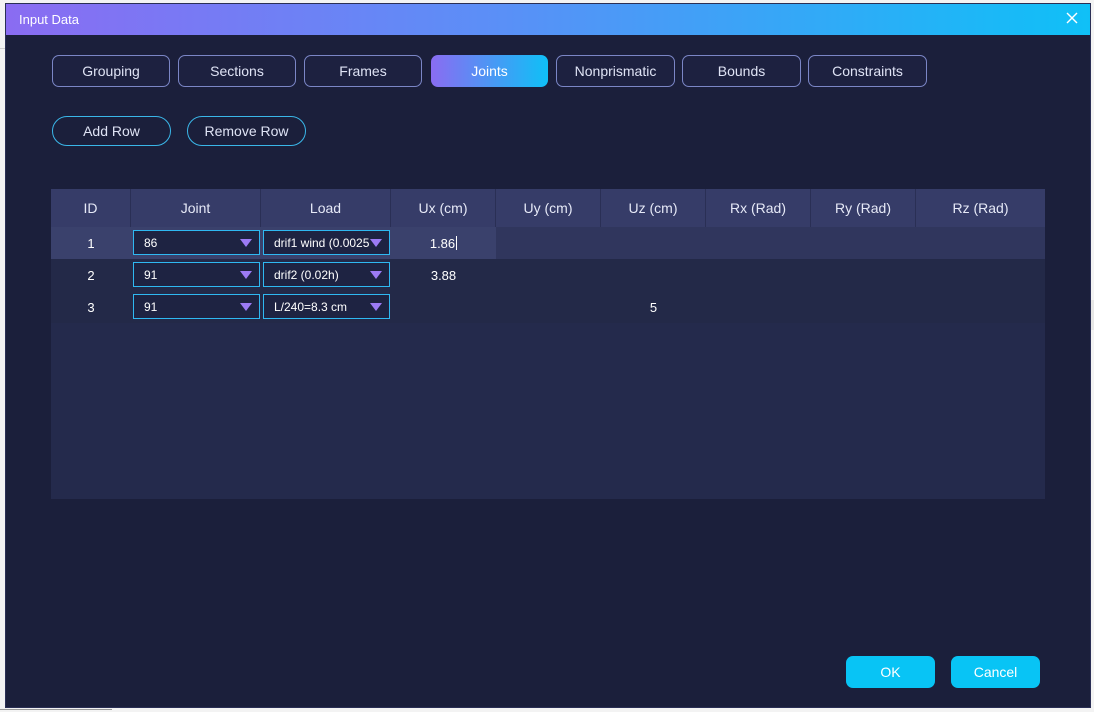 The image size is (1094, 712). I want to click on ok-button: OK, so click(890, 672).